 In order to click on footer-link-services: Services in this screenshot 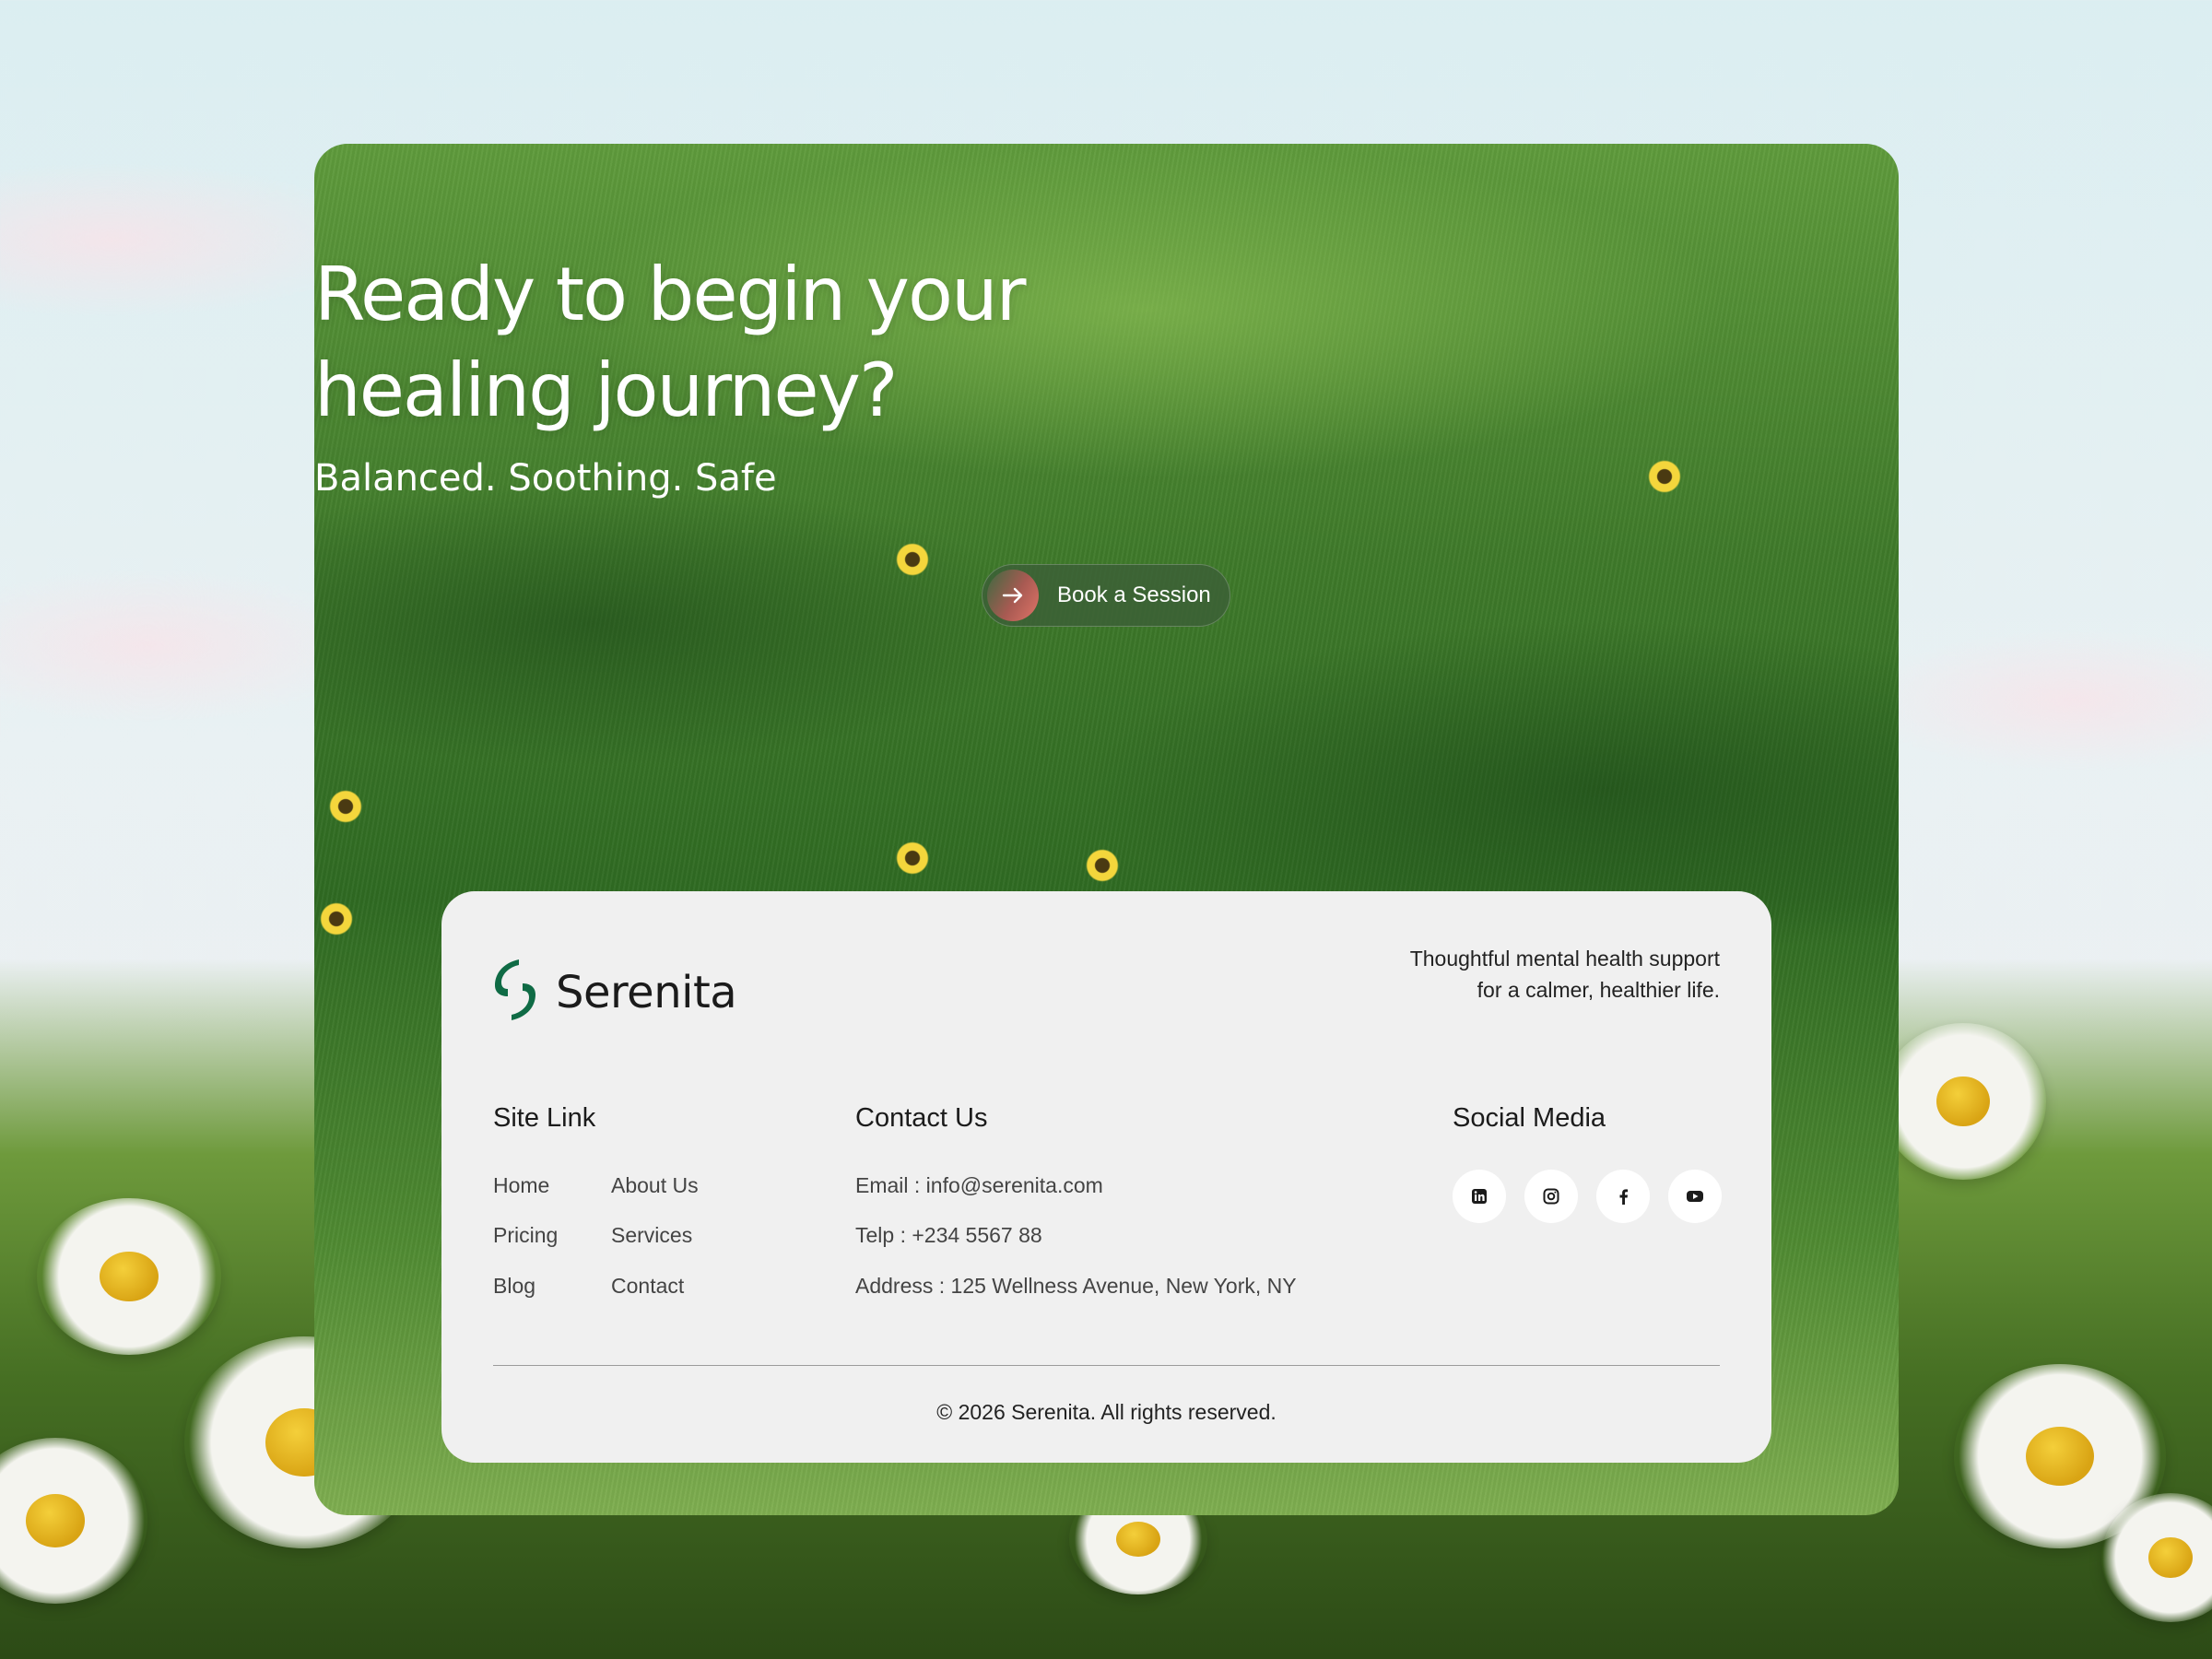, I will do `click(651, 1235)`.